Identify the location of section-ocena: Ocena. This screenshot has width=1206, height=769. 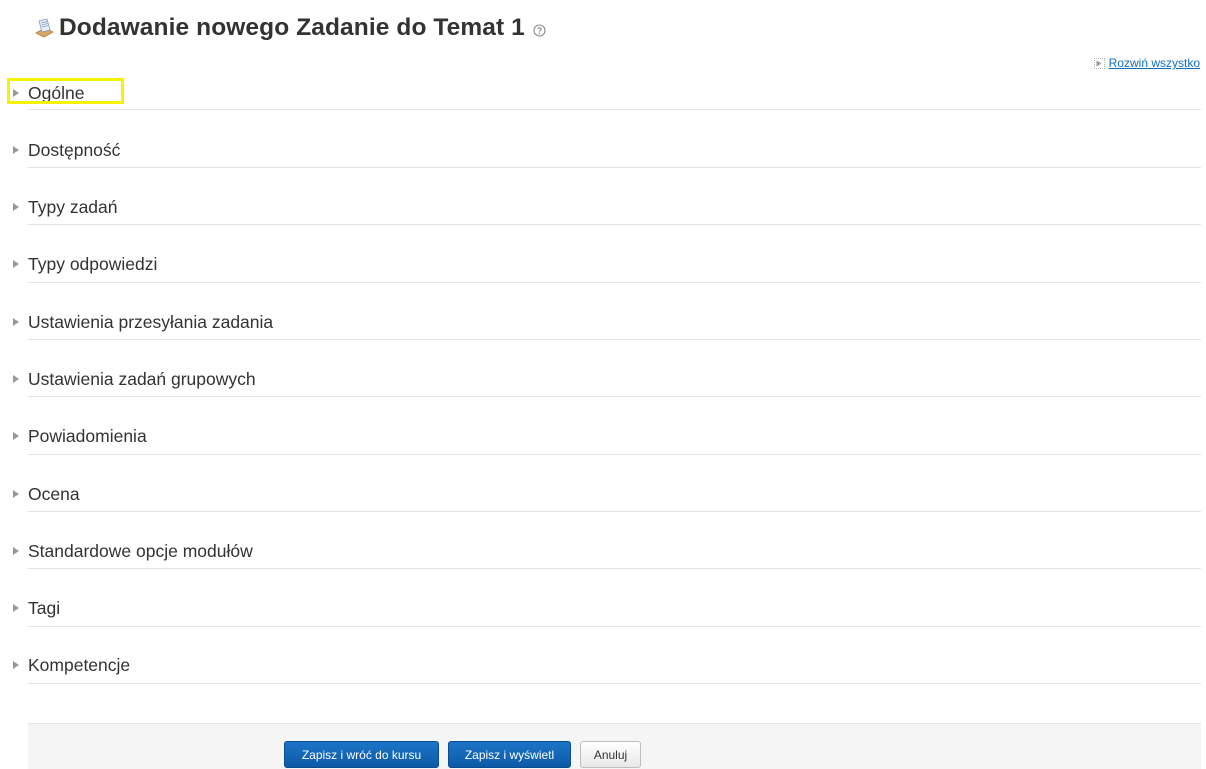
(605, 512).